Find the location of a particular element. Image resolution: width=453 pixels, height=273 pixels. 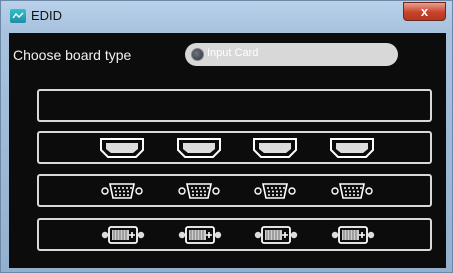

title-bar: EDID x is located at coordinates (226, 17).